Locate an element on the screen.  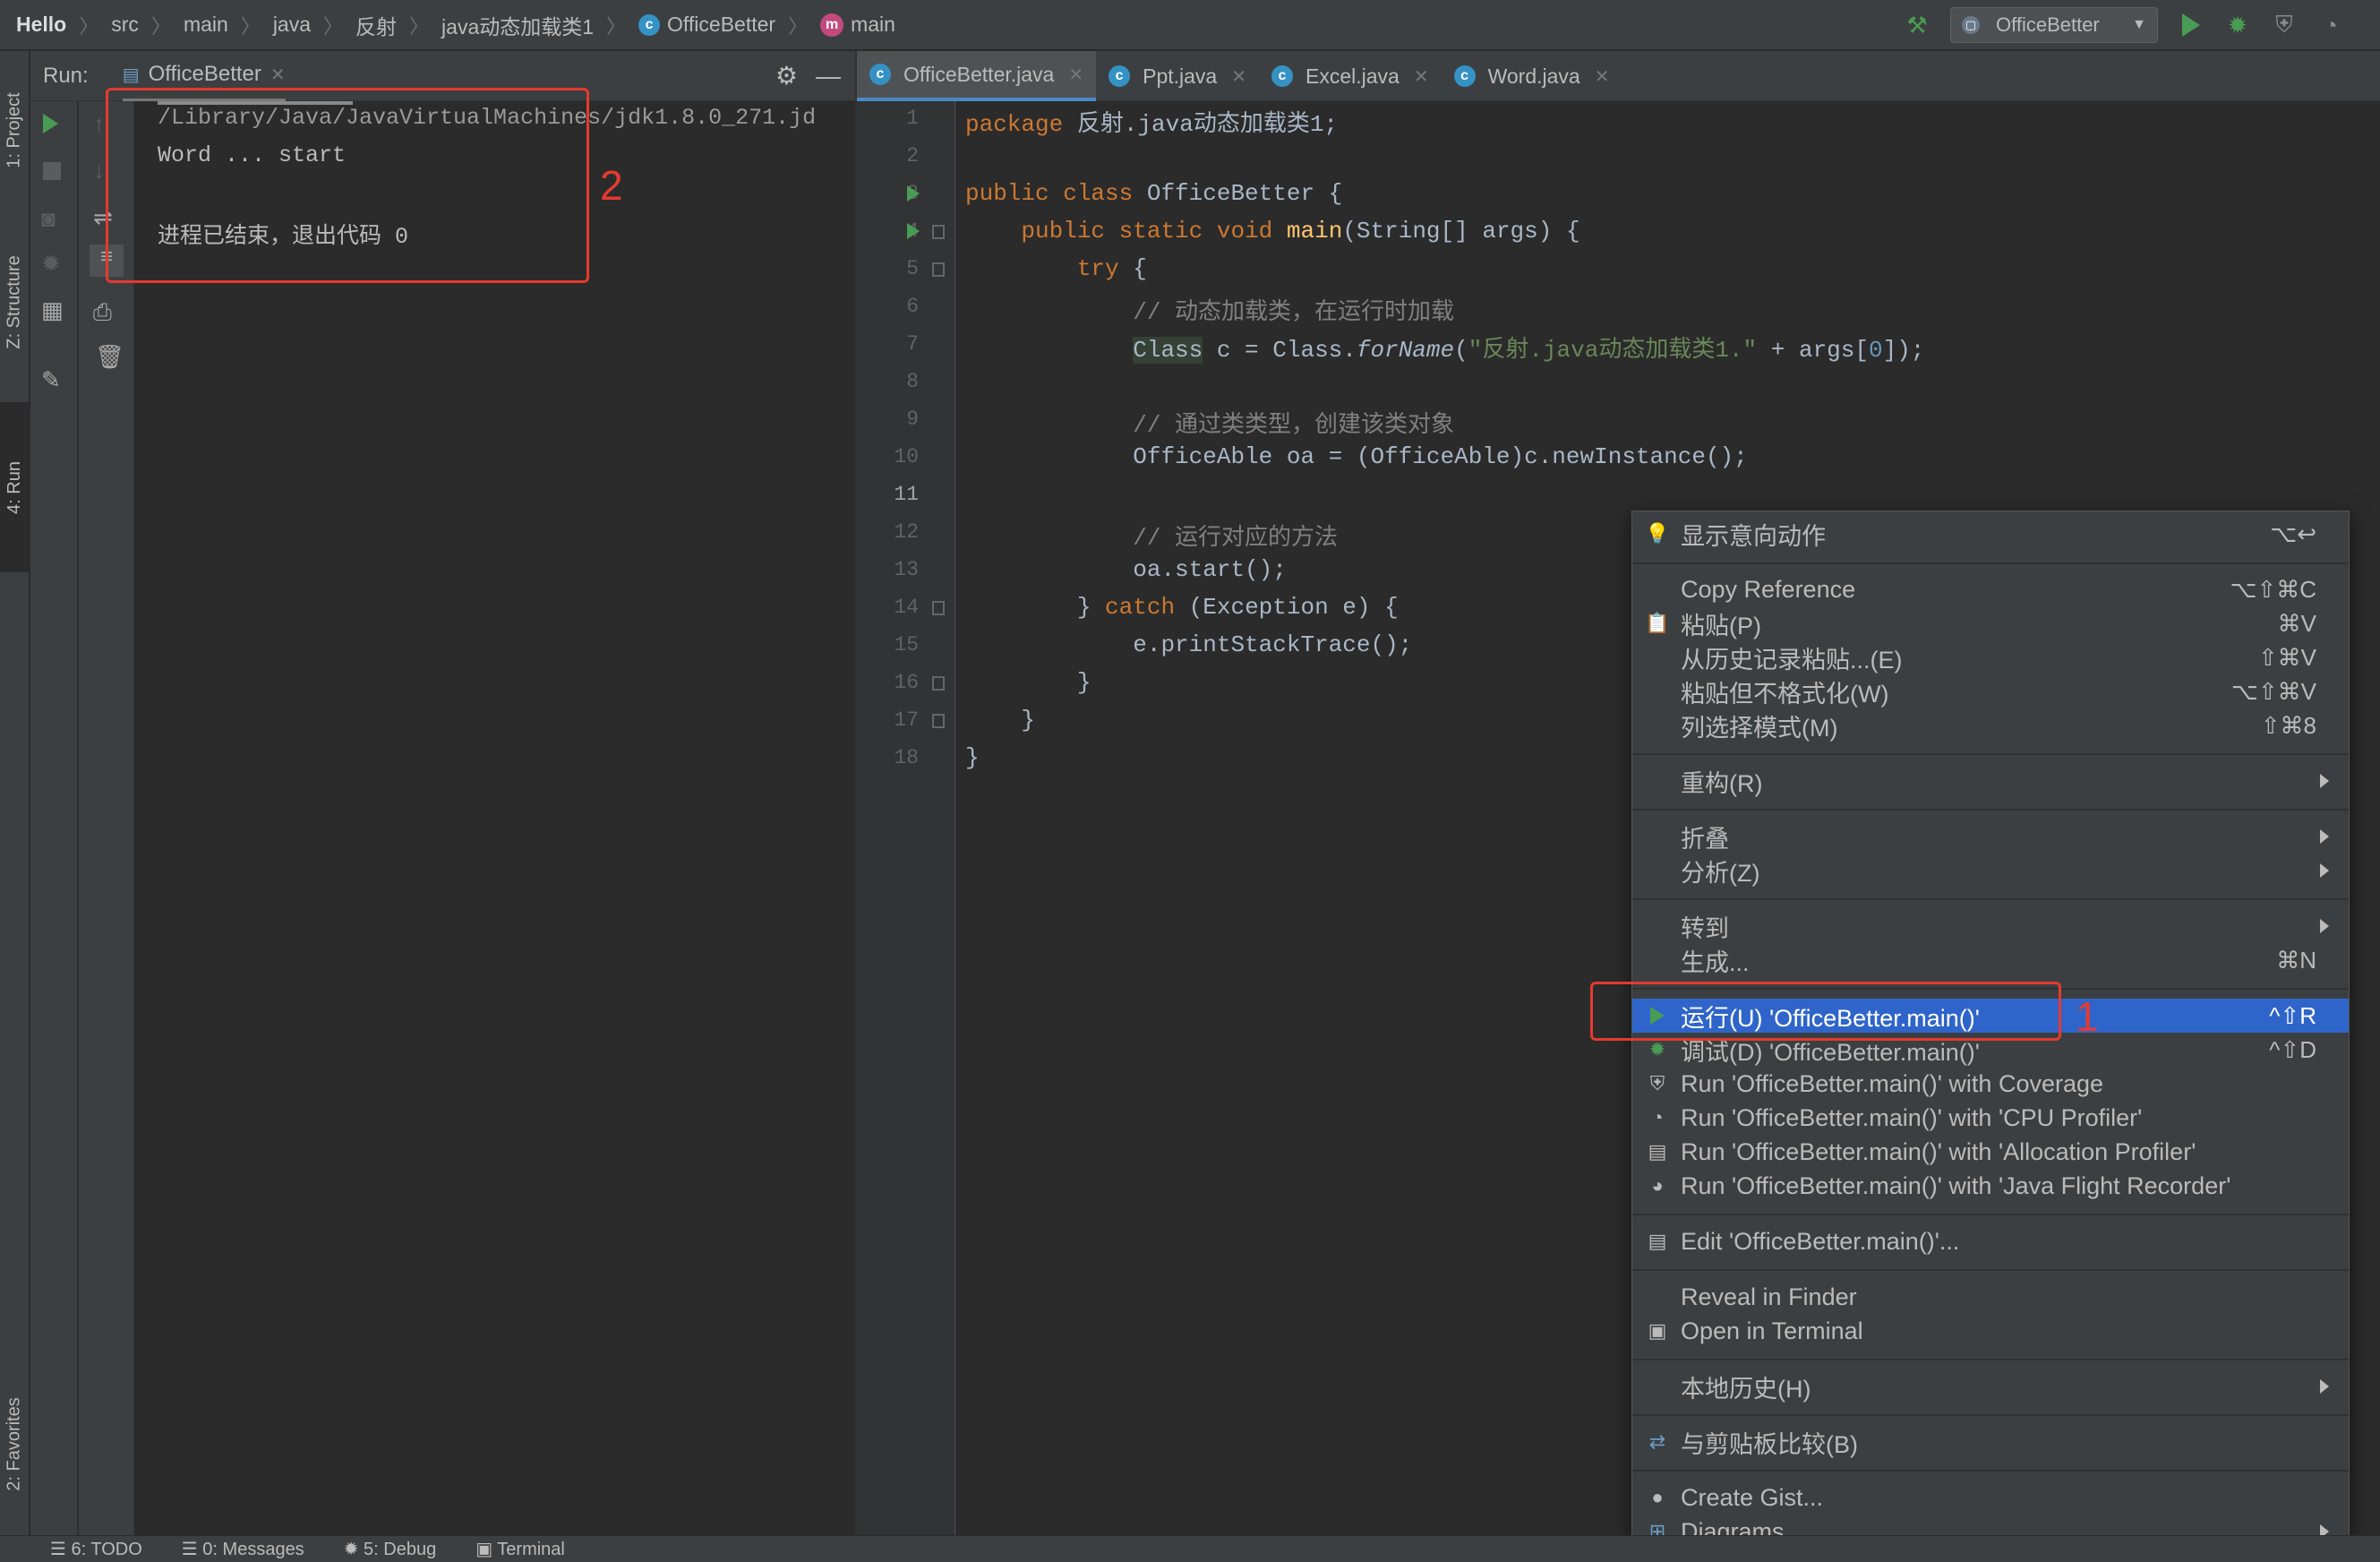
build-hammer-icon: ⚒ is located at coordinates (1917, 26).